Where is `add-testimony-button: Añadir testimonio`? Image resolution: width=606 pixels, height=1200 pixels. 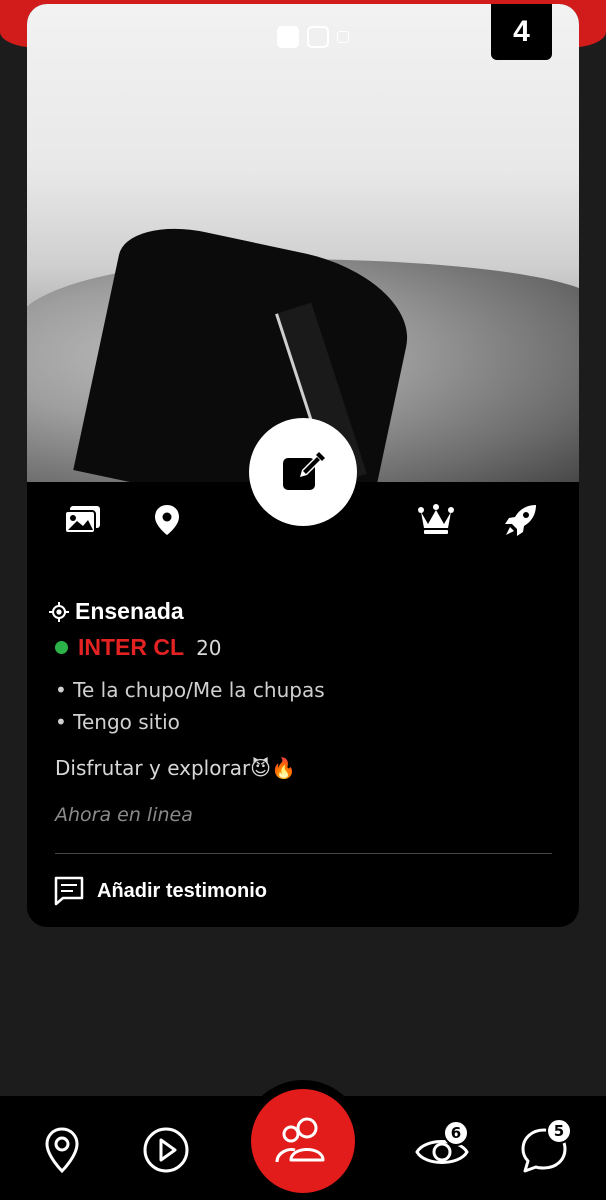
add-testimony-button: Añadir testimonio is located at coordinates (160, 891).